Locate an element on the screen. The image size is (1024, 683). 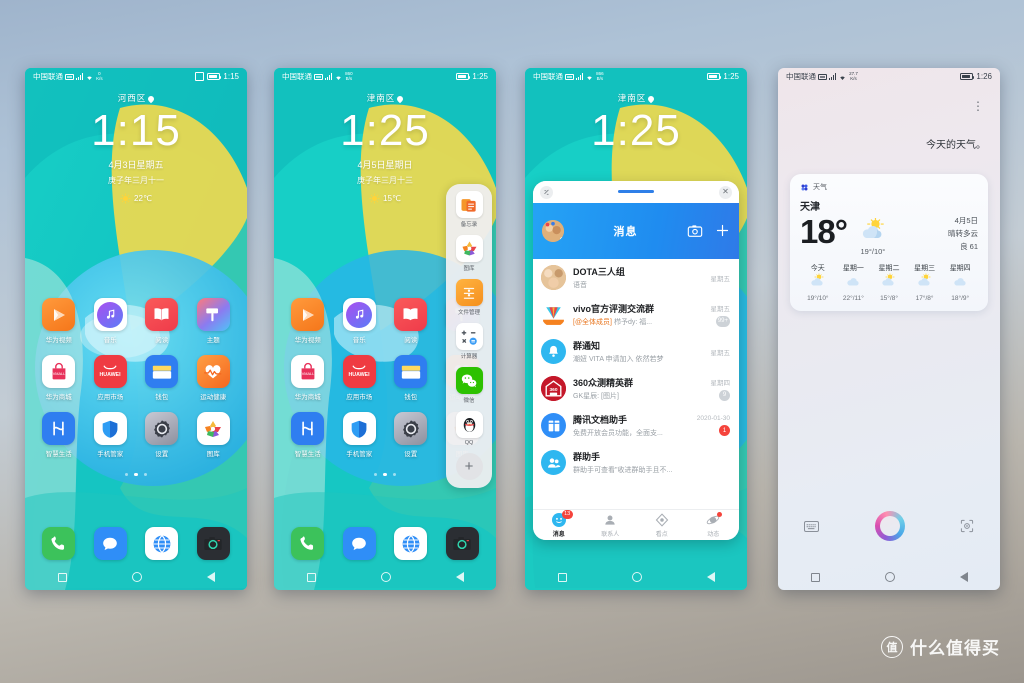
floating-app-dock: 备忘录 图库 文件管理 计算器 微信 QQ + is located at coordinates (469, 336).